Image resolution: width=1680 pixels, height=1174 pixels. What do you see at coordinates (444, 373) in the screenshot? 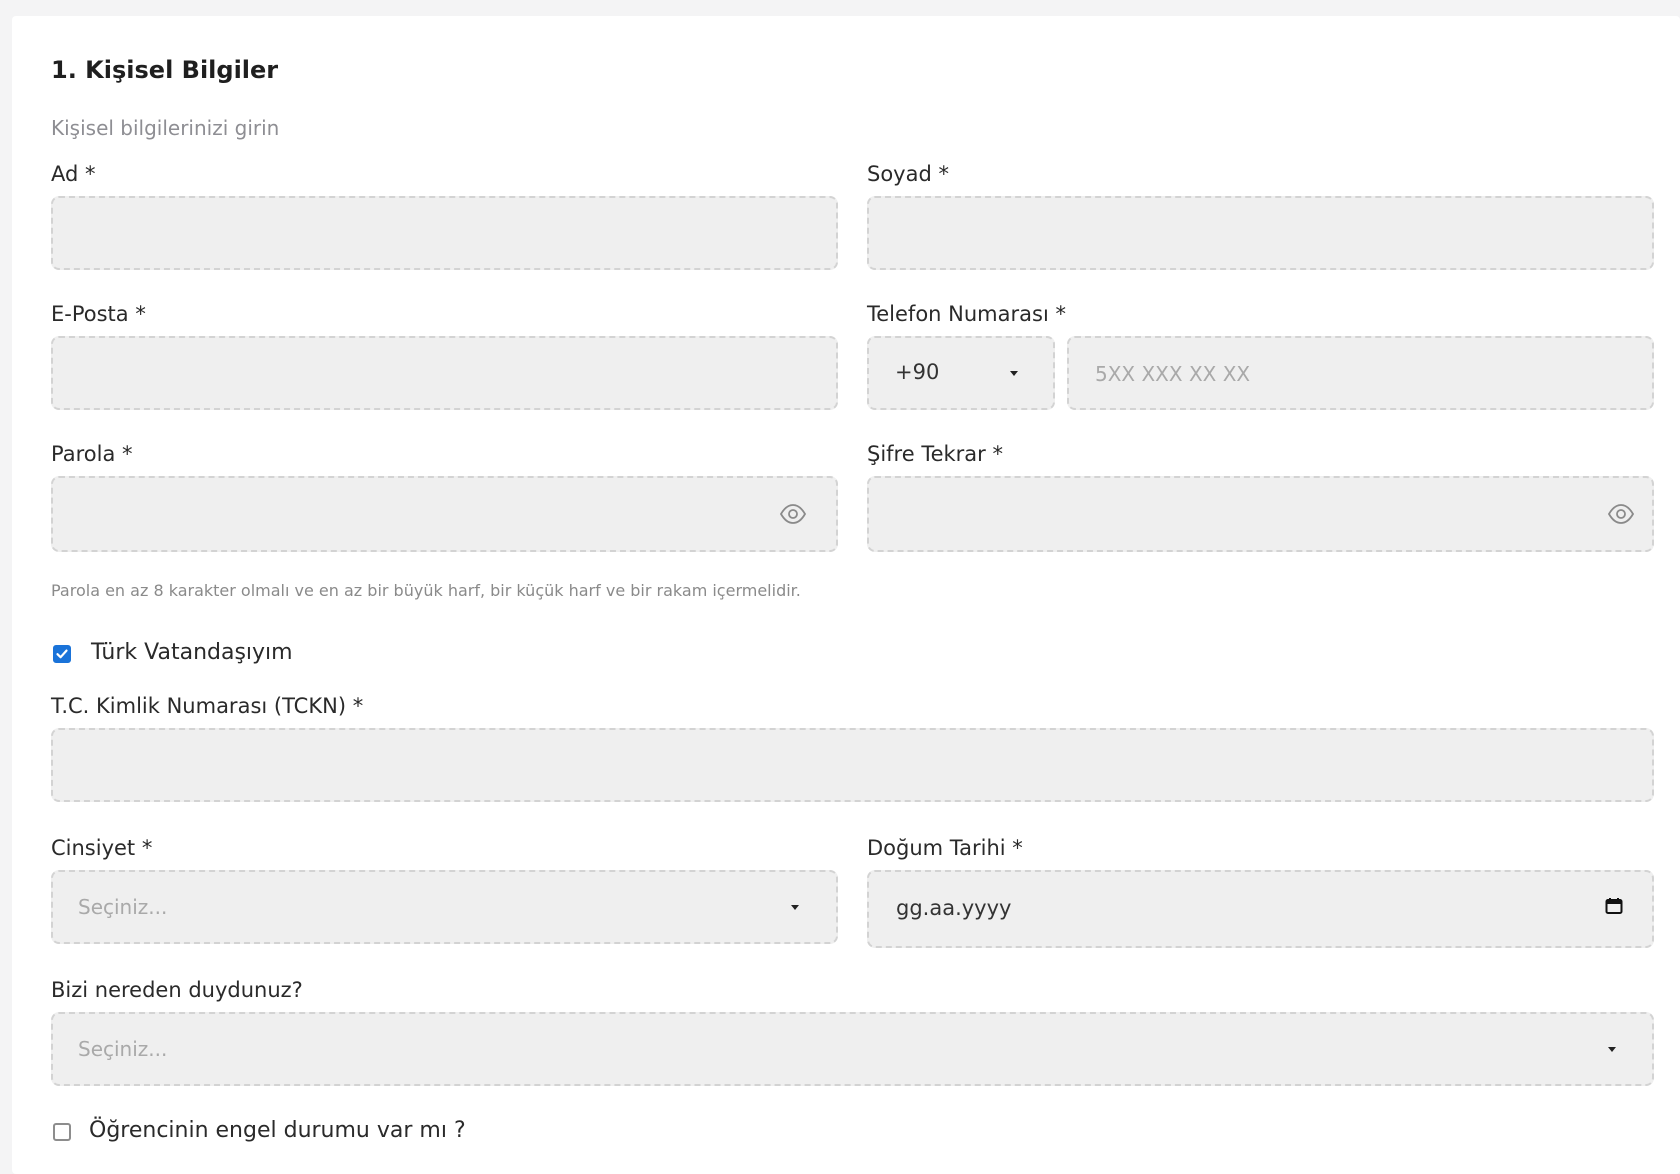
I see `email-input` at bounding box center [444, 373].